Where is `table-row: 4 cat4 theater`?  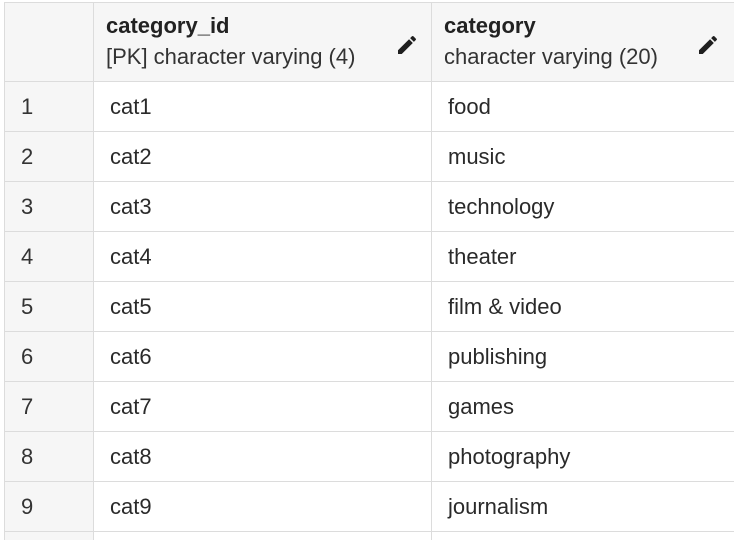
table-row: 4 cat4 theater is located at coordinates (369, 256).